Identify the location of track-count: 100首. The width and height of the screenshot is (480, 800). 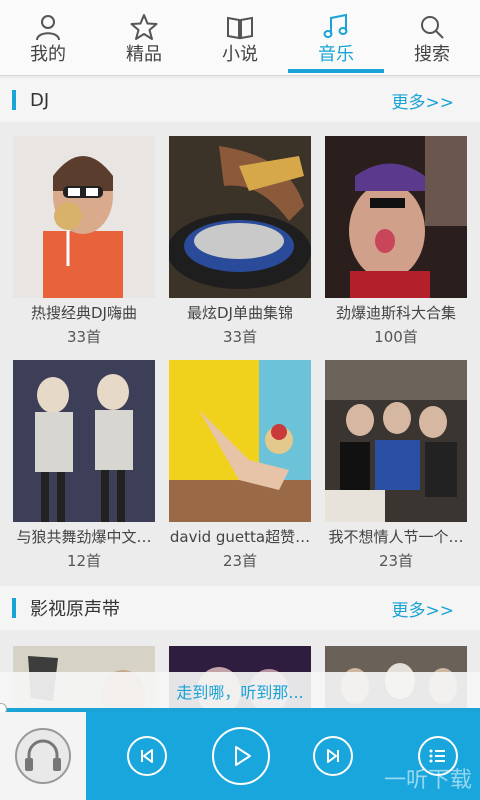
(396, 337).